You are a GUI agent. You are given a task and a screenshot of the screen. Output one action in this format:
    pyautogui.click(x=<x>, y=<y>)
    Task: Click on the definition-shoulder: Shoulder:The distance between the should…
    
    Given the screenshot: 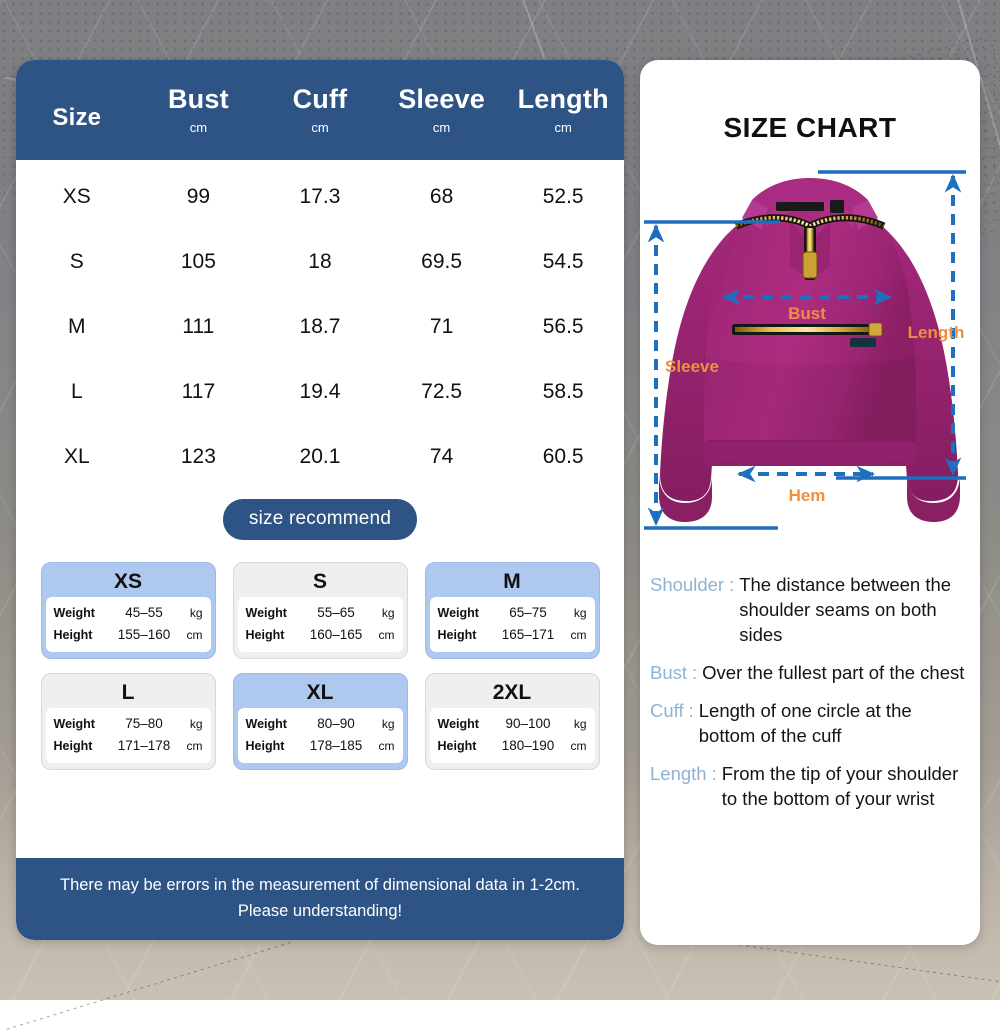 What is the action you would take?
    pyautogui.click(x=808, y=609)
    